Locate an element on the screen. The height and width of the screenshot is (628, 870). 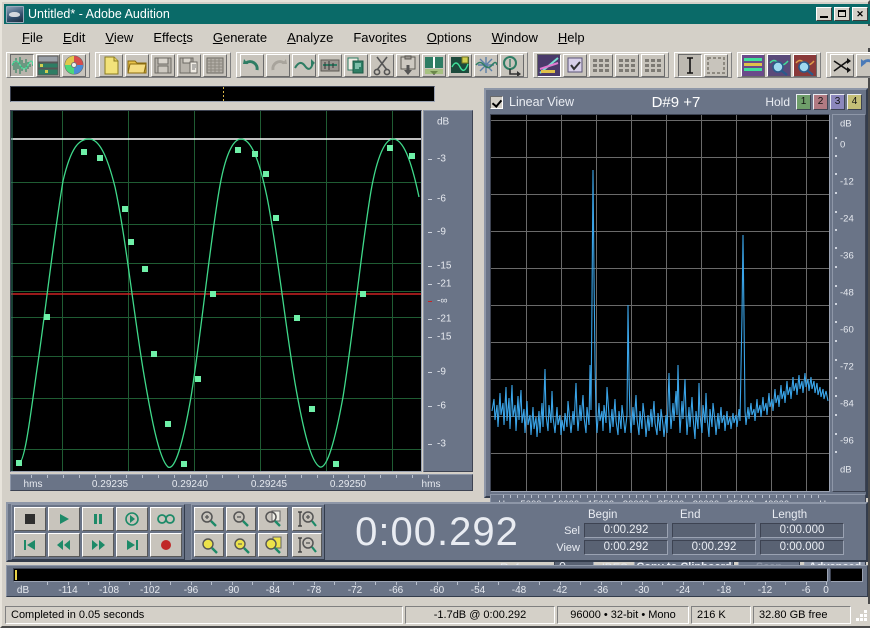
window-title: Untitled* - Adobe Audition is located at coordinates (99, 14).